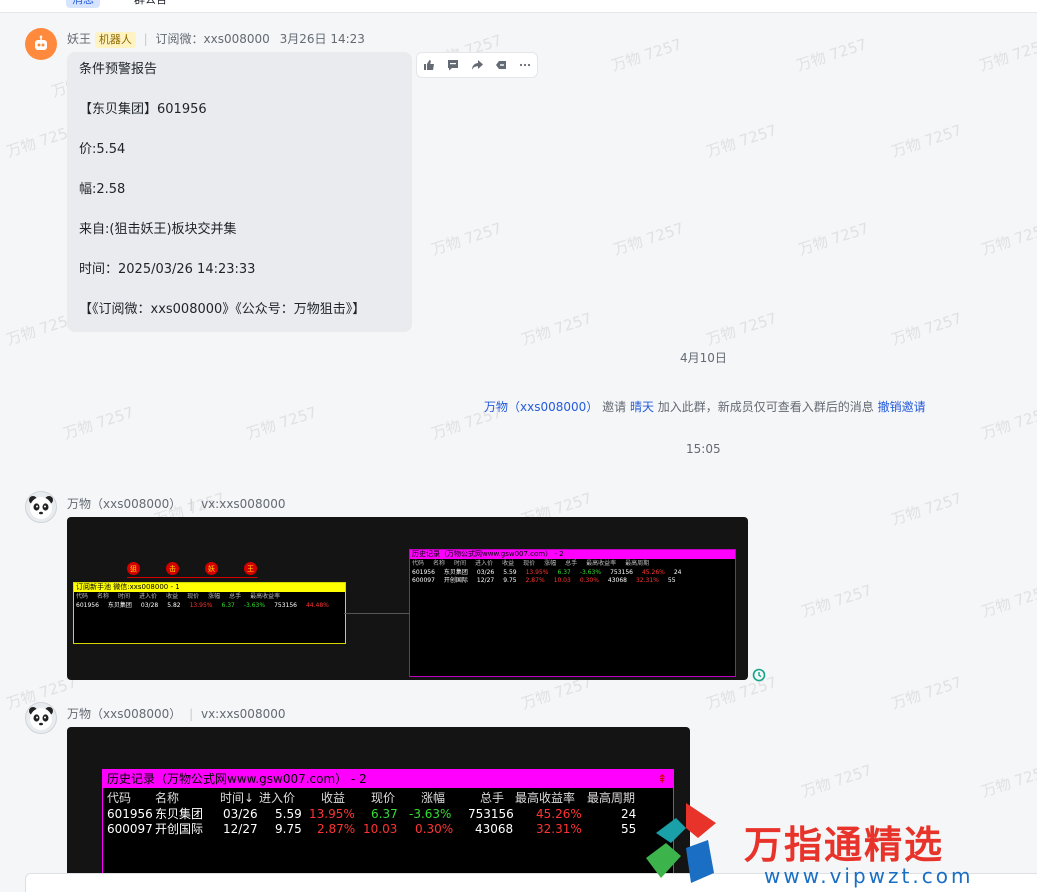  Describe the element at coordinates (212, 39) in the screenshot. I see `sender-subtitle: 订阅微：xxs008000` at that location.